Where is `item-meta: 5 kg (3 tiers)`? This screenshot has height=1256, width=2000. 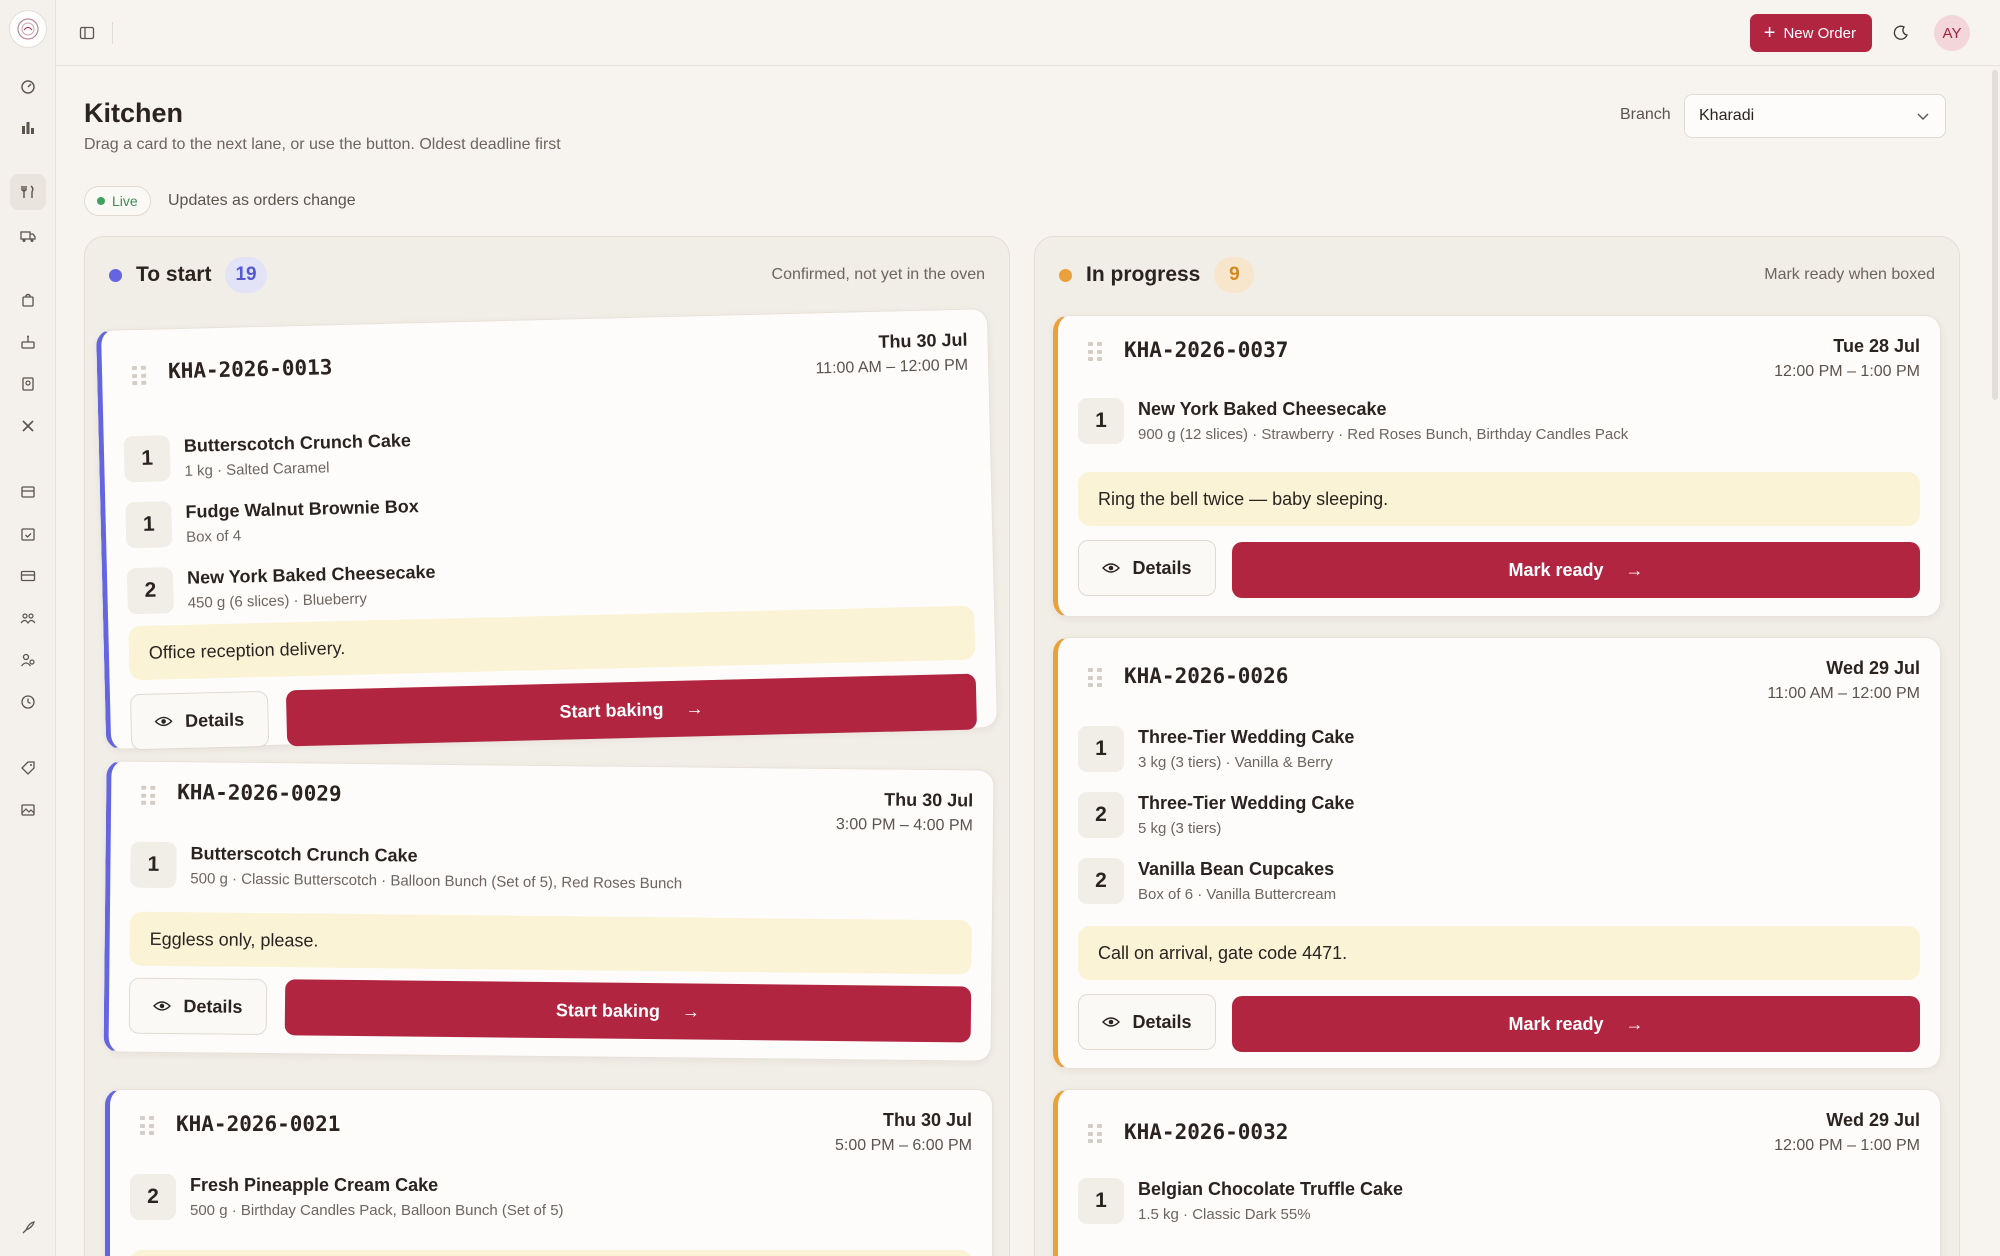 item-meta: 5 kg (3 tiers) is located at coordinates (1180, 828).